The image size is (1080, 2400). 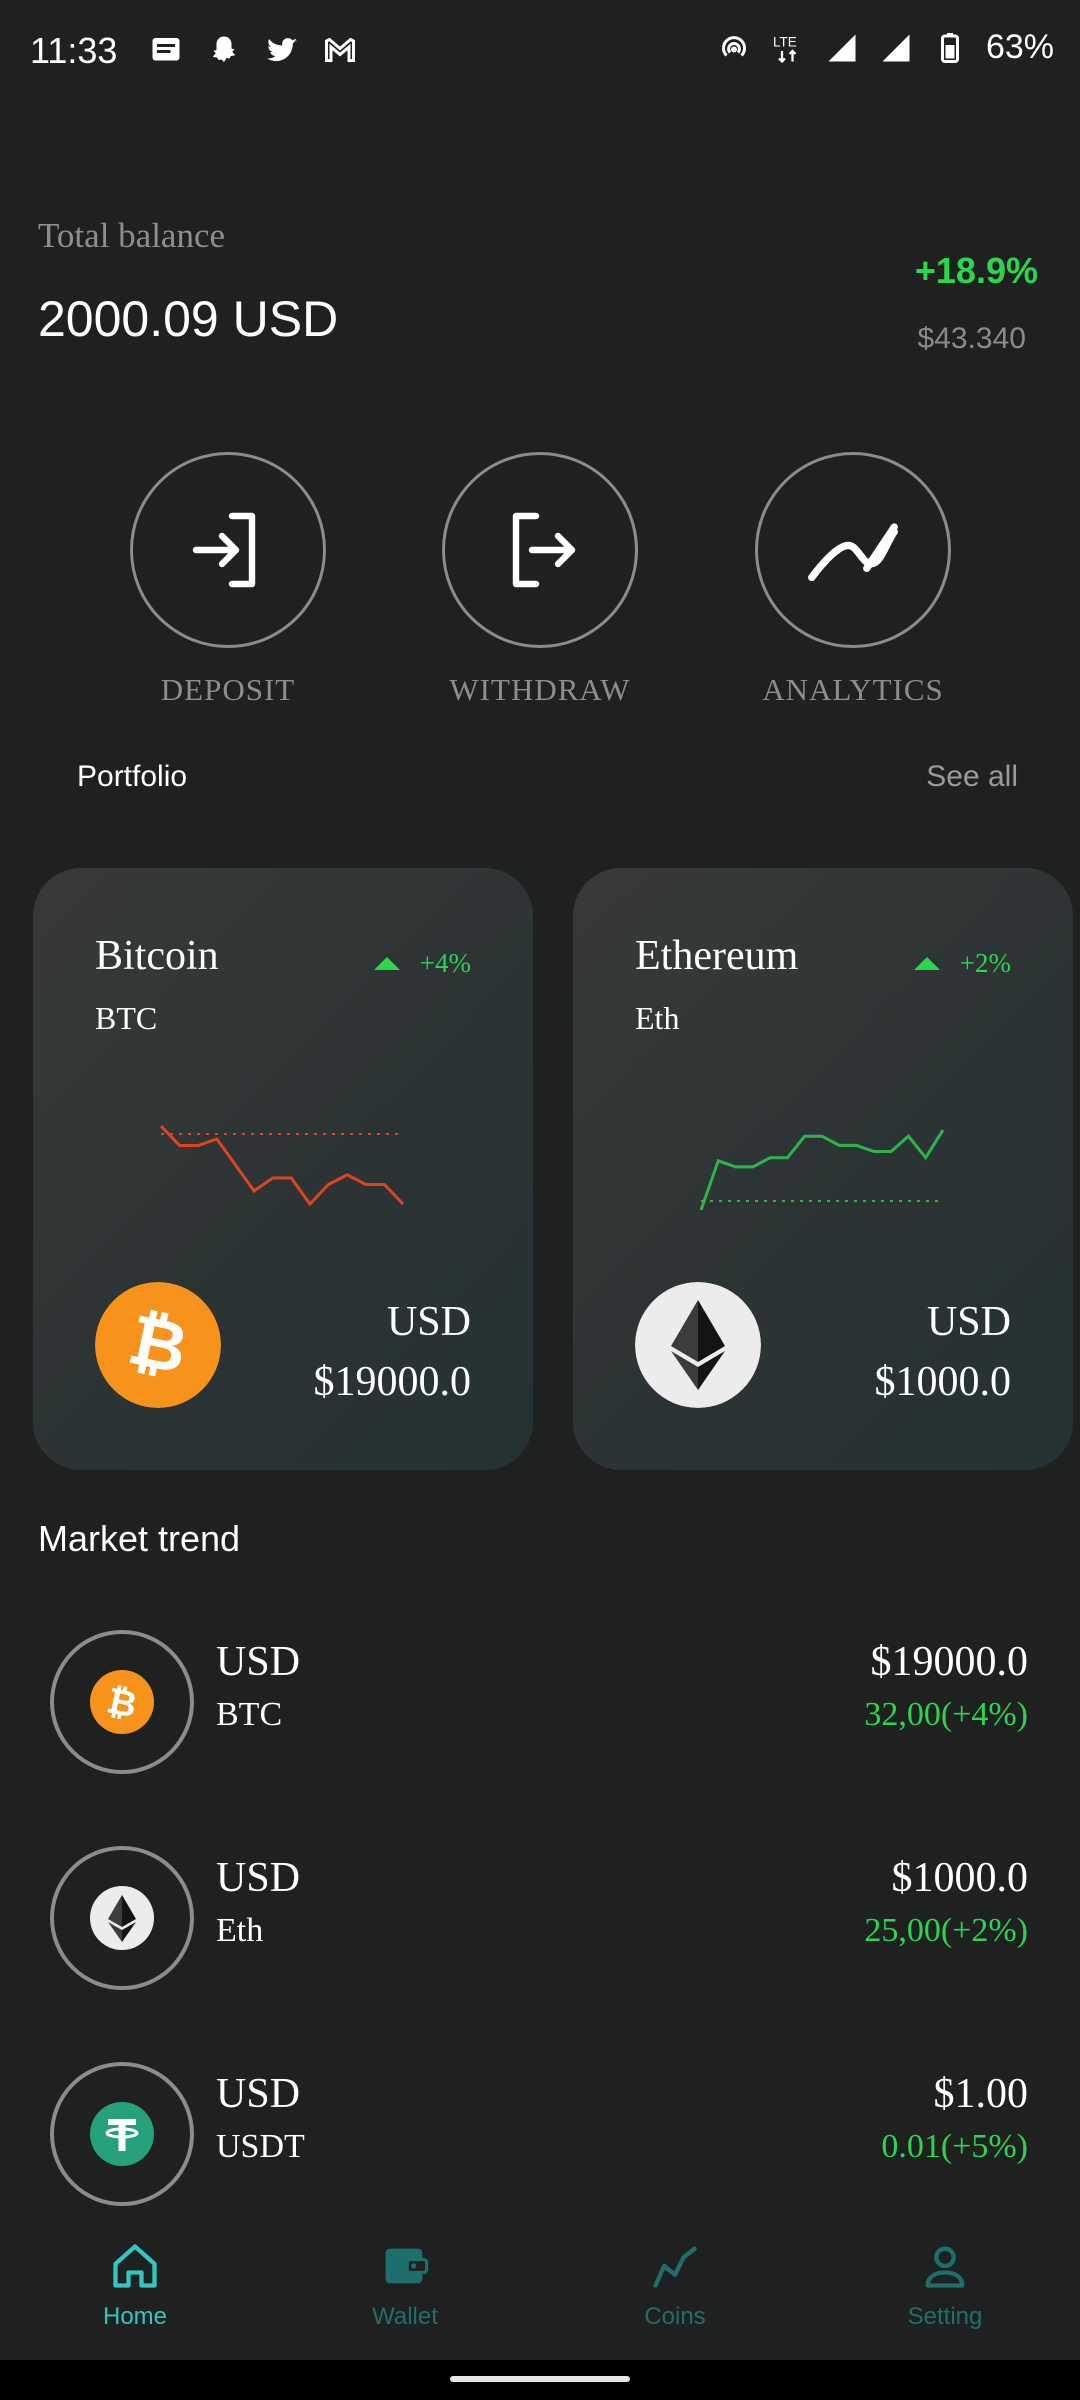 What do you see at coordinates (960, 1878) in the screenshot?
I see `market-price: $1000.0` at bounding box center [960, 1878].